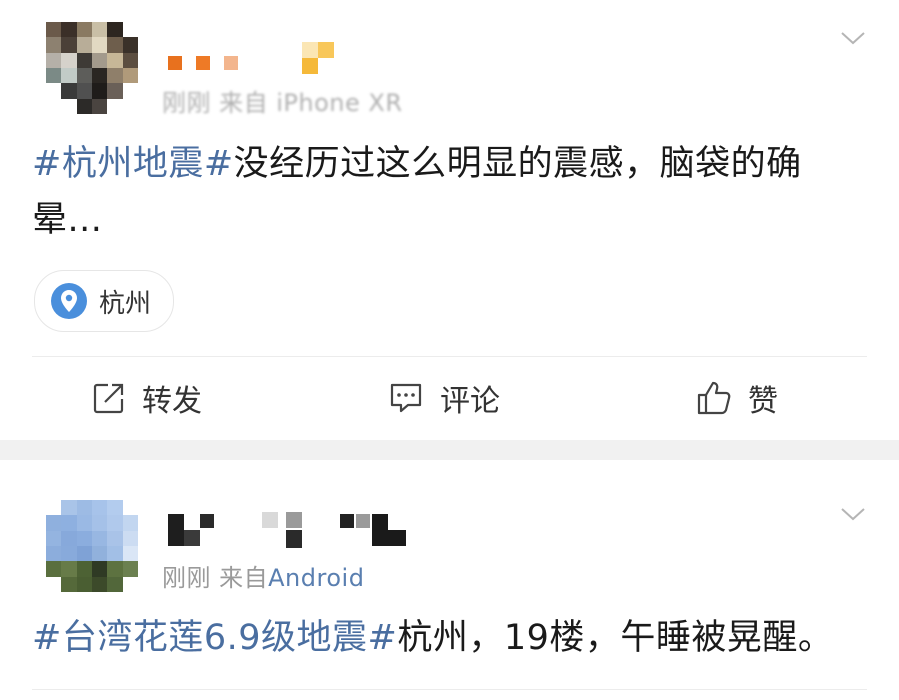 The width and height of the screenshot is (899, 700). What do you see at coordinates (69, 301) in the screenshot?
I see `location-pin-icon` at bounding box center [69, 301].